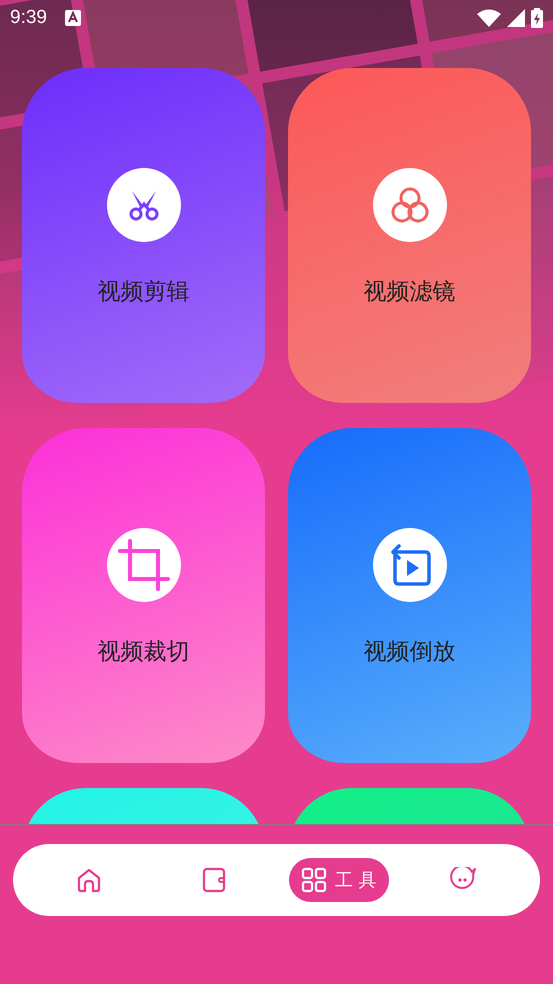 This screenshot has height=984, width=553. What do you see at coordinates (314, 880) in the screenshot?
I see `grid-icon` at bounding box center [314, 880].